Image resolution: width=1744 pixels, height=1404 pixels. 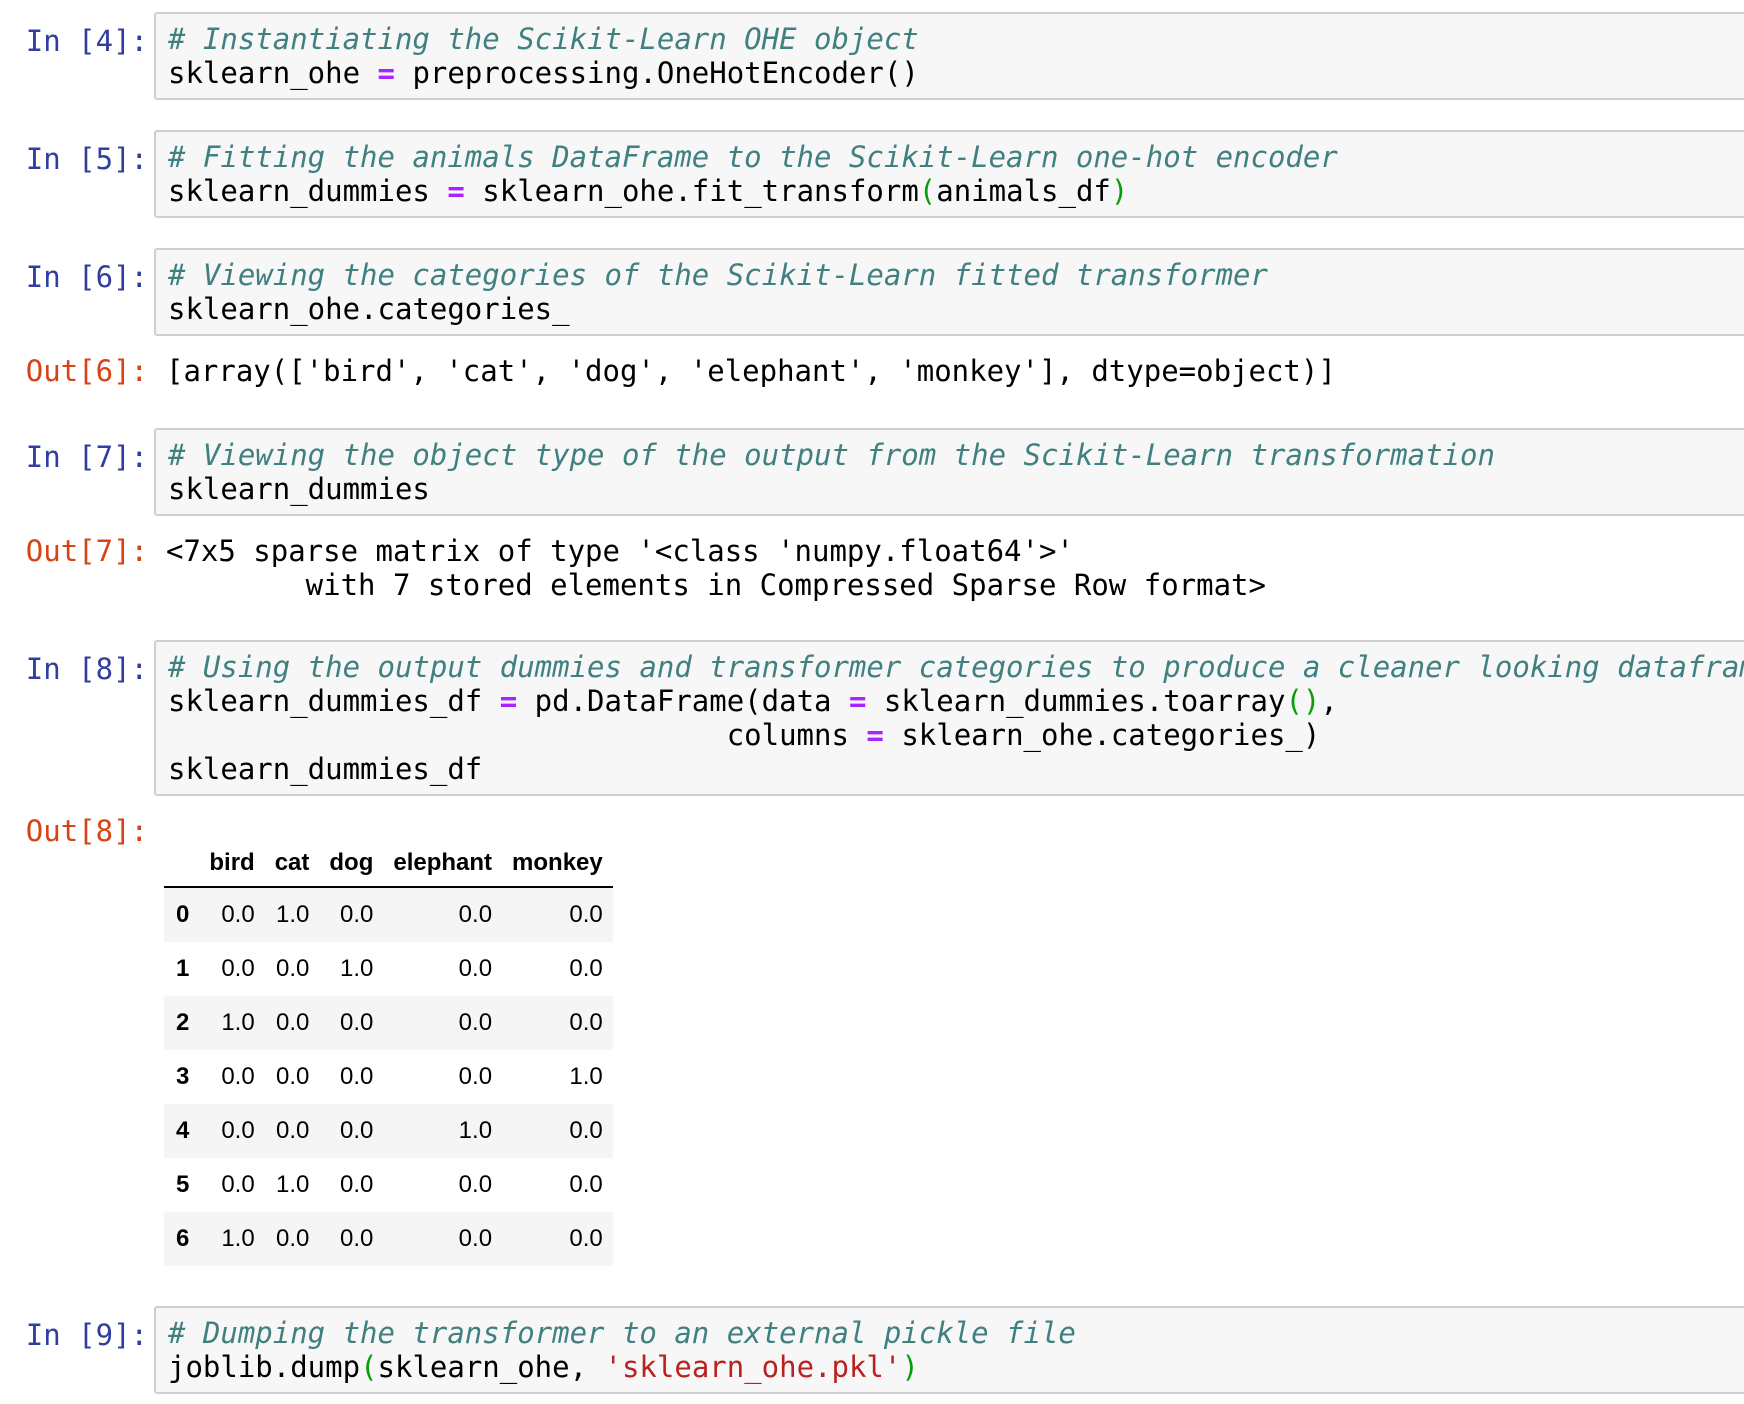 I want to click on in-prompt-9: In [9]:, so click(x=86, y=1335).